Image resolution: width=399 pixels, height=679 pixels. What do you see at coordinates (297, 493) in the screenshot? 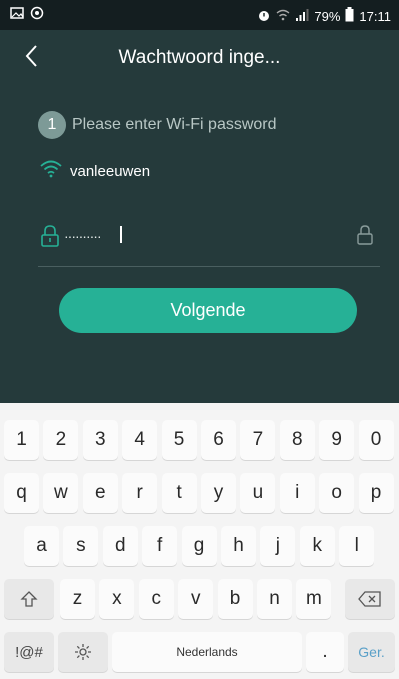
I see `key-i: i` at bounding box center [297, 493].